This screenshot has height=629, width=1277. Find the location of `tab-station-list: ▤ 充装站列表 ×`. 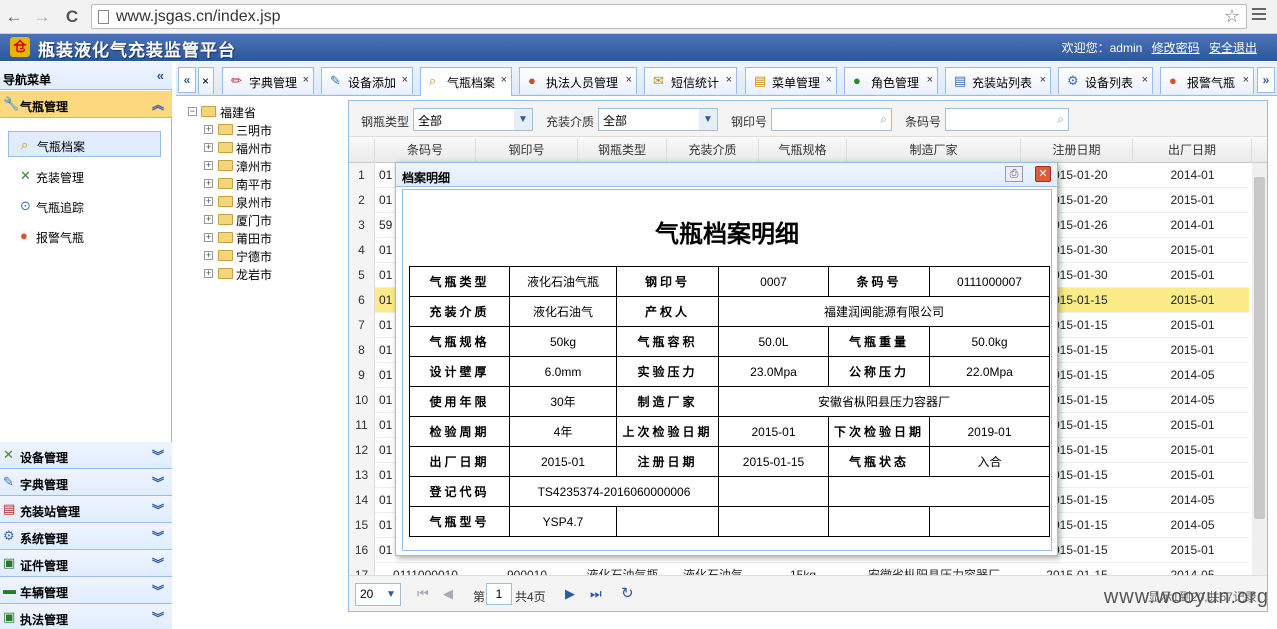

tab-station-list: ▤ 充装站列表 × is located at coordinates (998, 80).